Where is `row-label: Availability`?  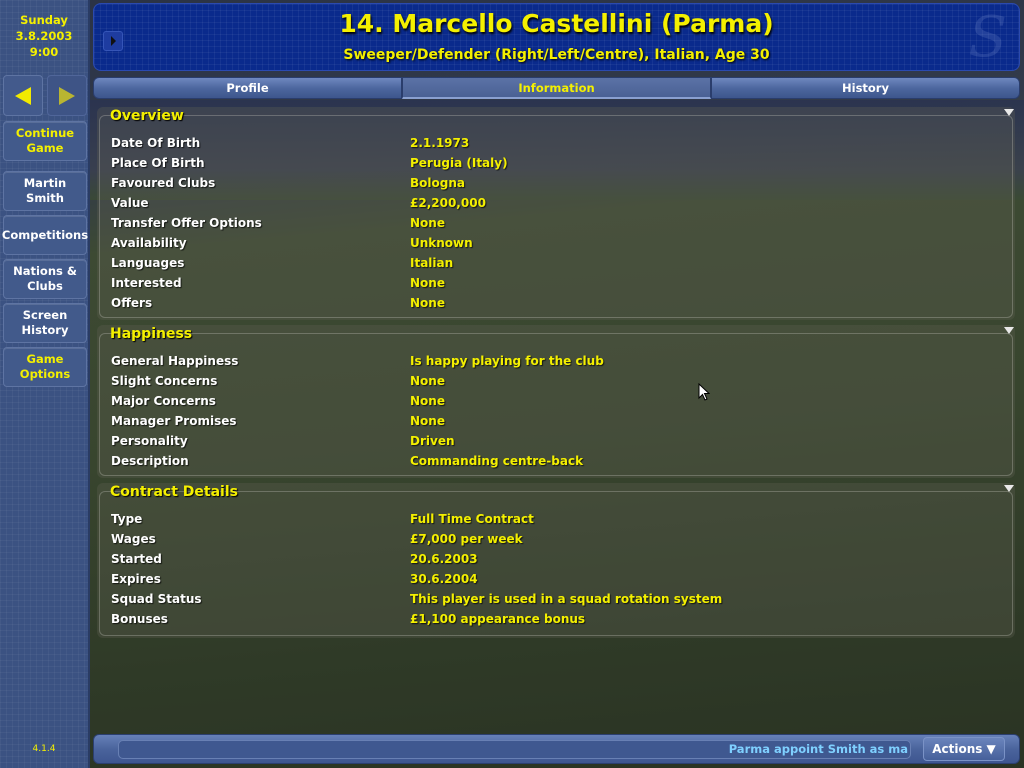
row-label: Availability is located at coordinates (149, 243).